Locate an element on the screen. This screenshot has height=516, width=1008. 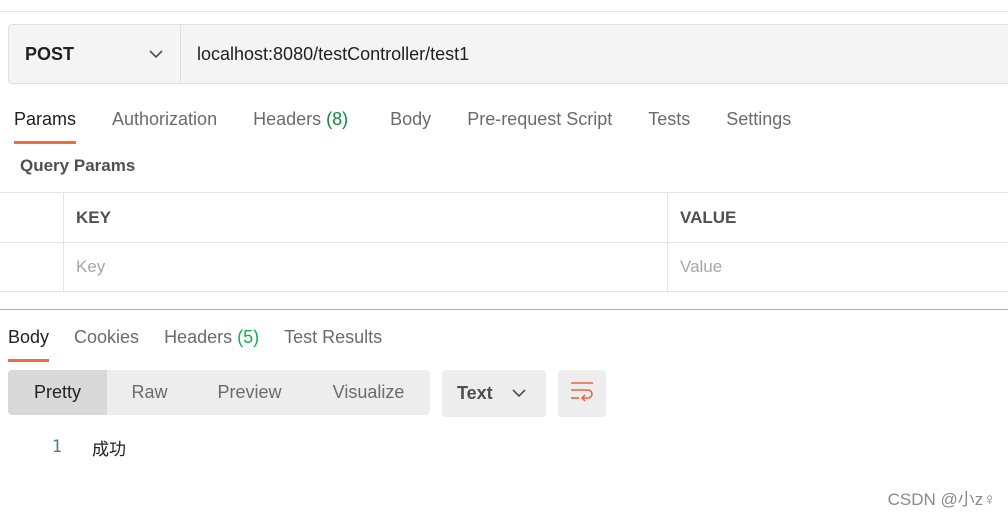
format-tabs: Pretty Raw Preview Visualize is located at coordinates (219, 392).